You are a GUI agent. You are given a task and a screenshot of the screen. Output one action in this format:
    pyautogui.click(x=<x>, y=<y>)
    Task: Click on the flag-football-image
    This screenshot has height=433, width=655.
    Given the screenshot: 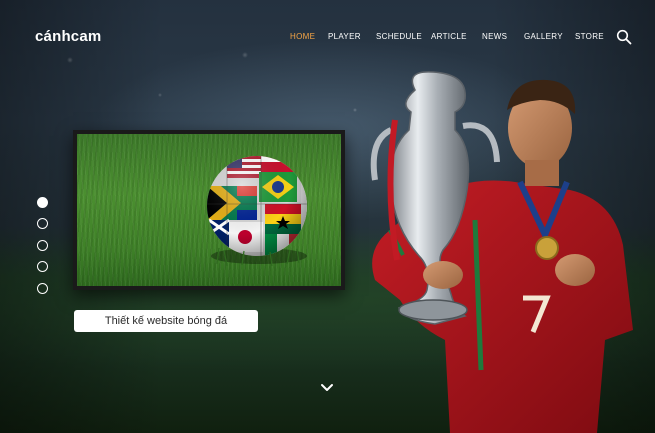 What is the action you would take?
    pyautogui.click(x=257, y=211)
    